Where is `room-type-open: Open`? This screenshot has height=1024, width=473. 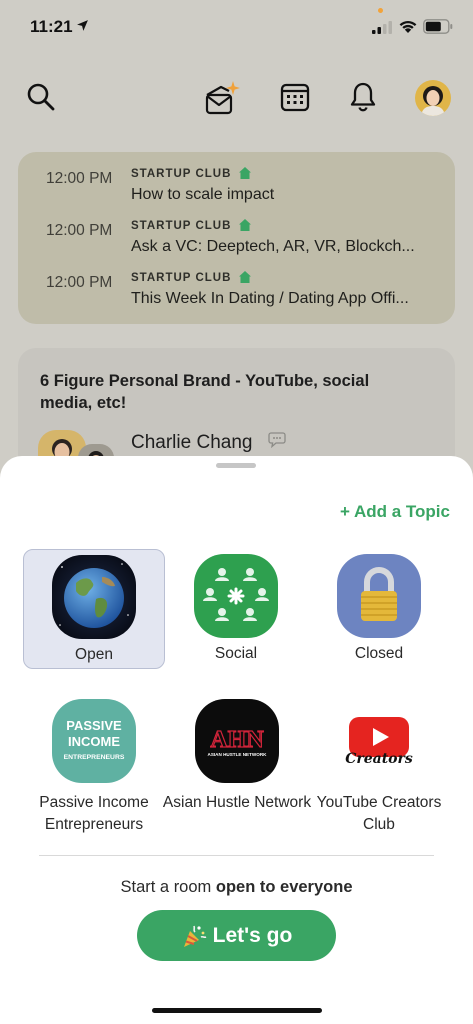
room-type-open: Open is located at coordinates (94, 609).